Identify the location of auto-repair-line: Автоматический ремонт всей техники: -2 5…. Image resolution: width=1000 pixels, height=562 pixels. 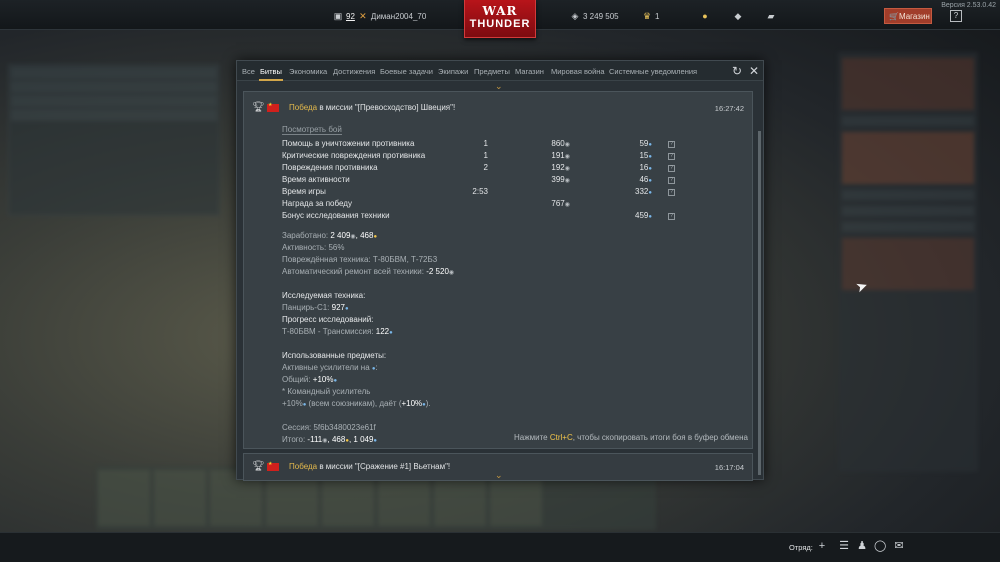
(368, 271).